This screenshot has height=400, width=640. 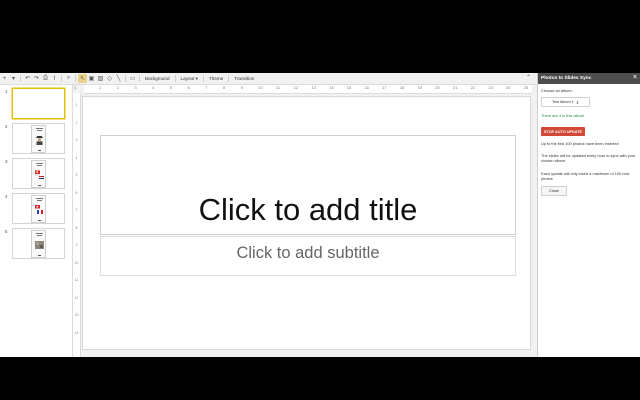 What do you see at coordinates (76, 315) in the screenshot?
I see `ruler-tick-label: 13` at bounding box center [76, 315].